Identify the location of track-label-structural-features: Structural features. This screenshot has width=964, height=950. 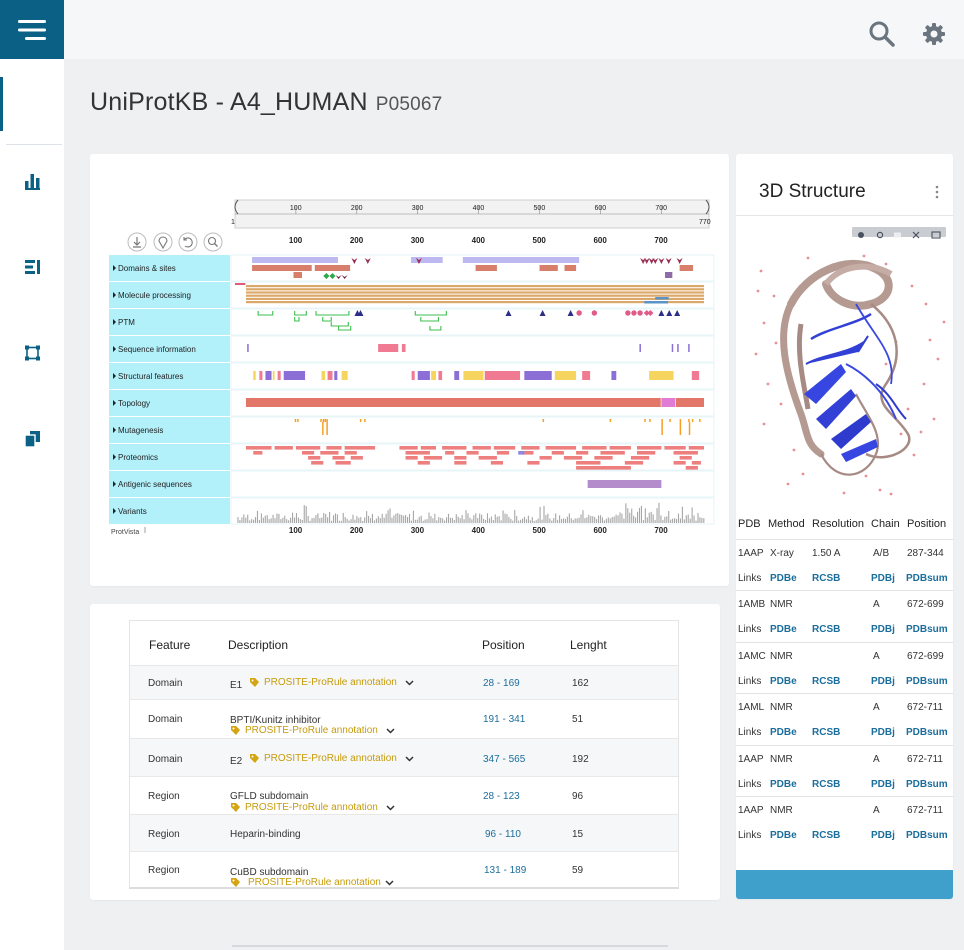
(148, 376).